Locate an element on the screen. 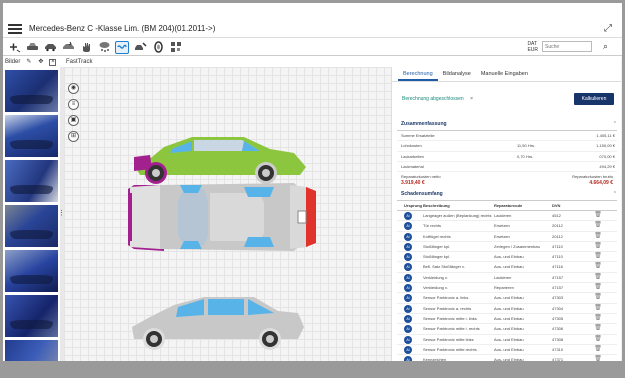  damage-row: AI Verkleidung v. Lackieren 47157 🗑 is located at coordinates (507, 278).